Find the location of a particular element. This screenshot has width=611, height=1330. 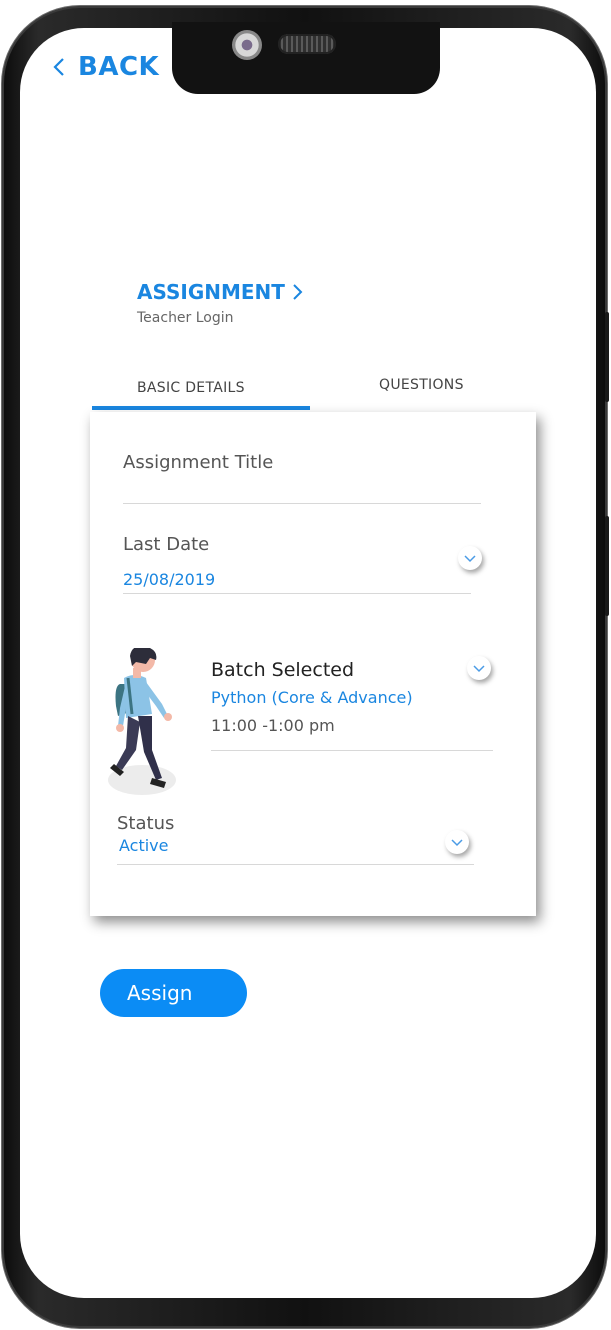

student-illustration is located at coordinates (142, 721).